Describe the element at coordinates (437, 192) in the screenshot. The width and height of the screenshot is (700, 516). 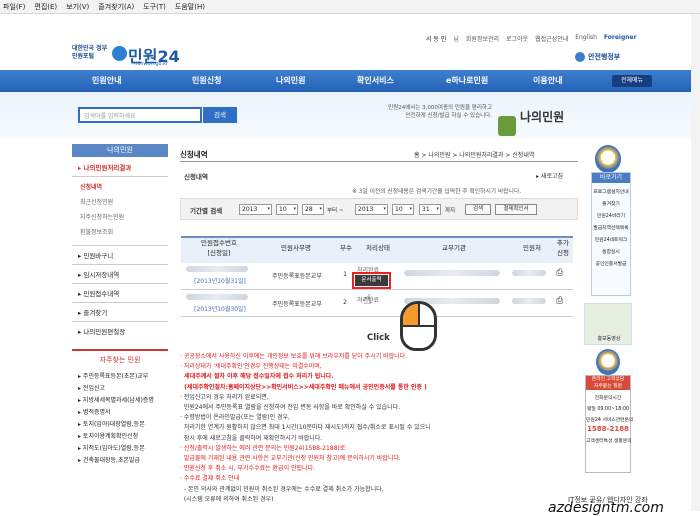
I see `search-period-note: ※ 3일 이전의 신청내용은 검색기간을 입력한 후 확인하시기 바랍니다.` at that location.